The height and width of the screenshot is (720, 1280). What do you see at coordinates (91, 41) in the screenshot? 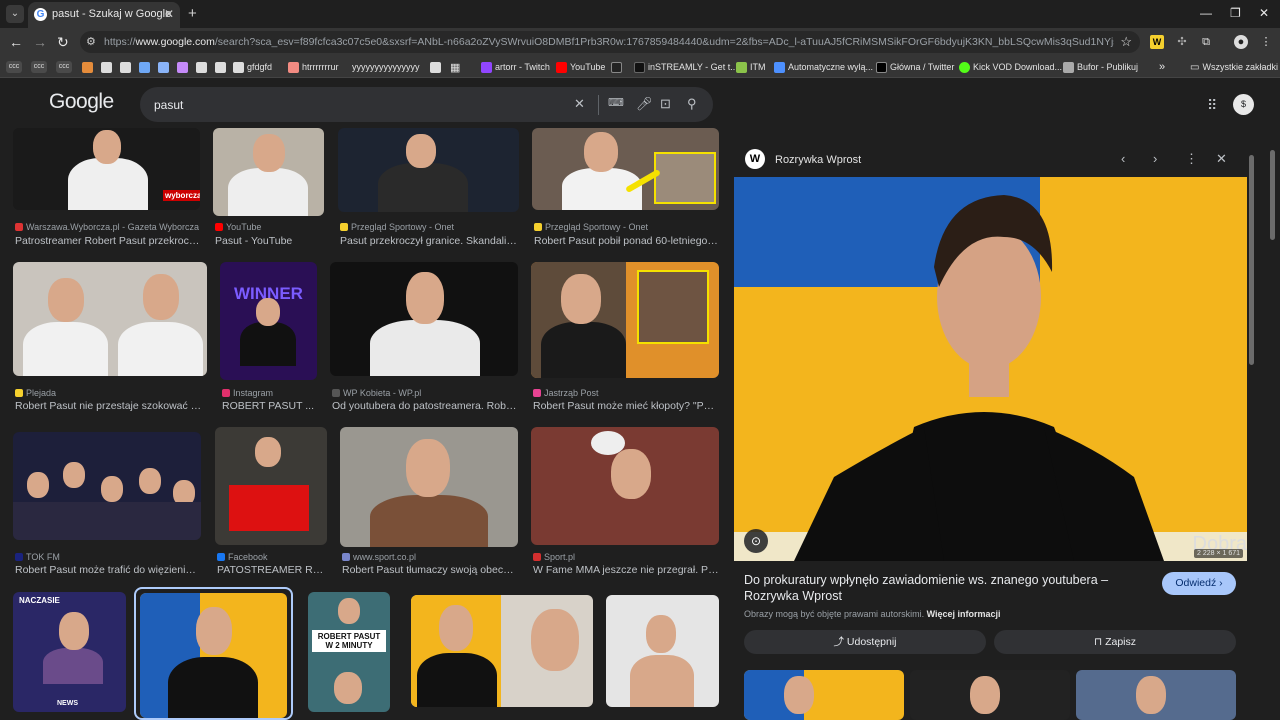
I see `site-info-icon: ⚙` at bounding box center [91, 41].